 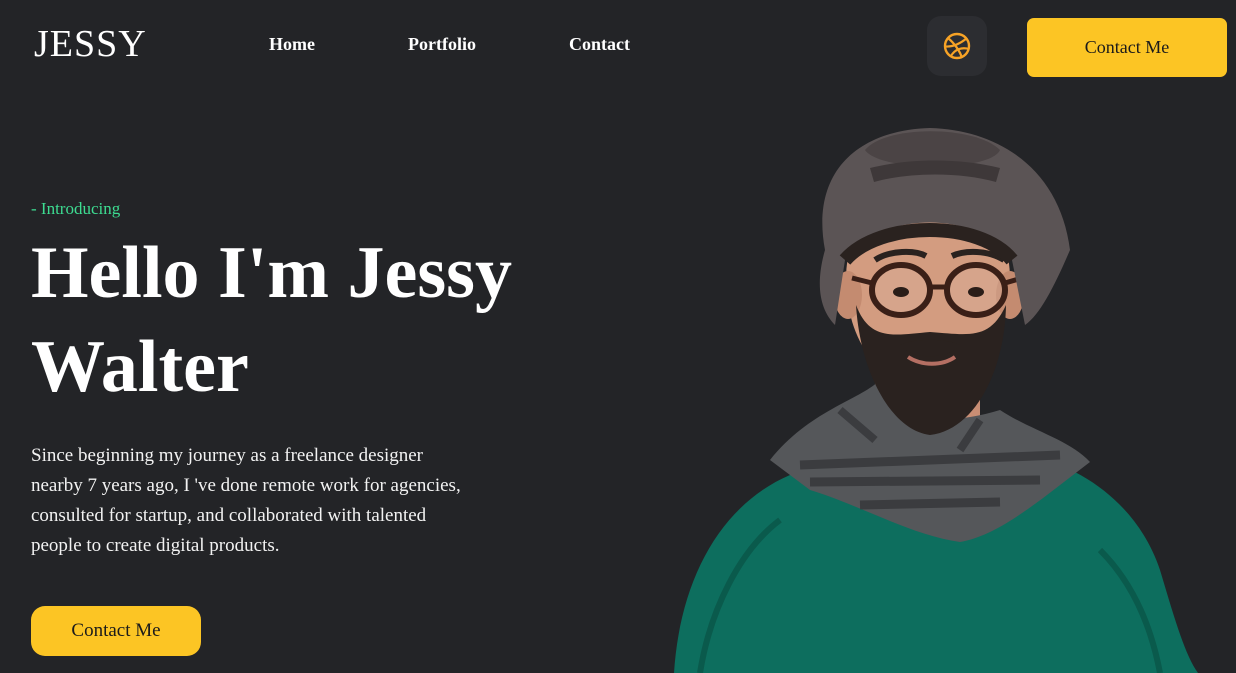 I want to click on dribbble-icon, so click(x=957, y=46).